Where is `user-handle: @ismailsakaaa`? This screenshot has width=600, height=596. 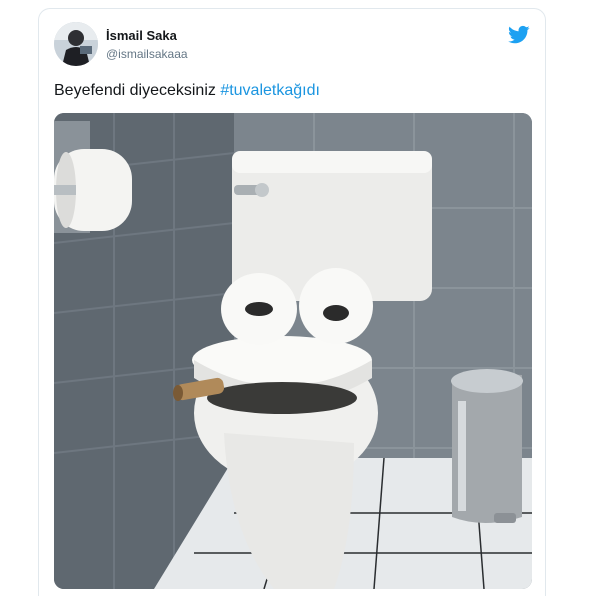
user-handle: @ismailsakaaa is located at coordinates (147, 54).